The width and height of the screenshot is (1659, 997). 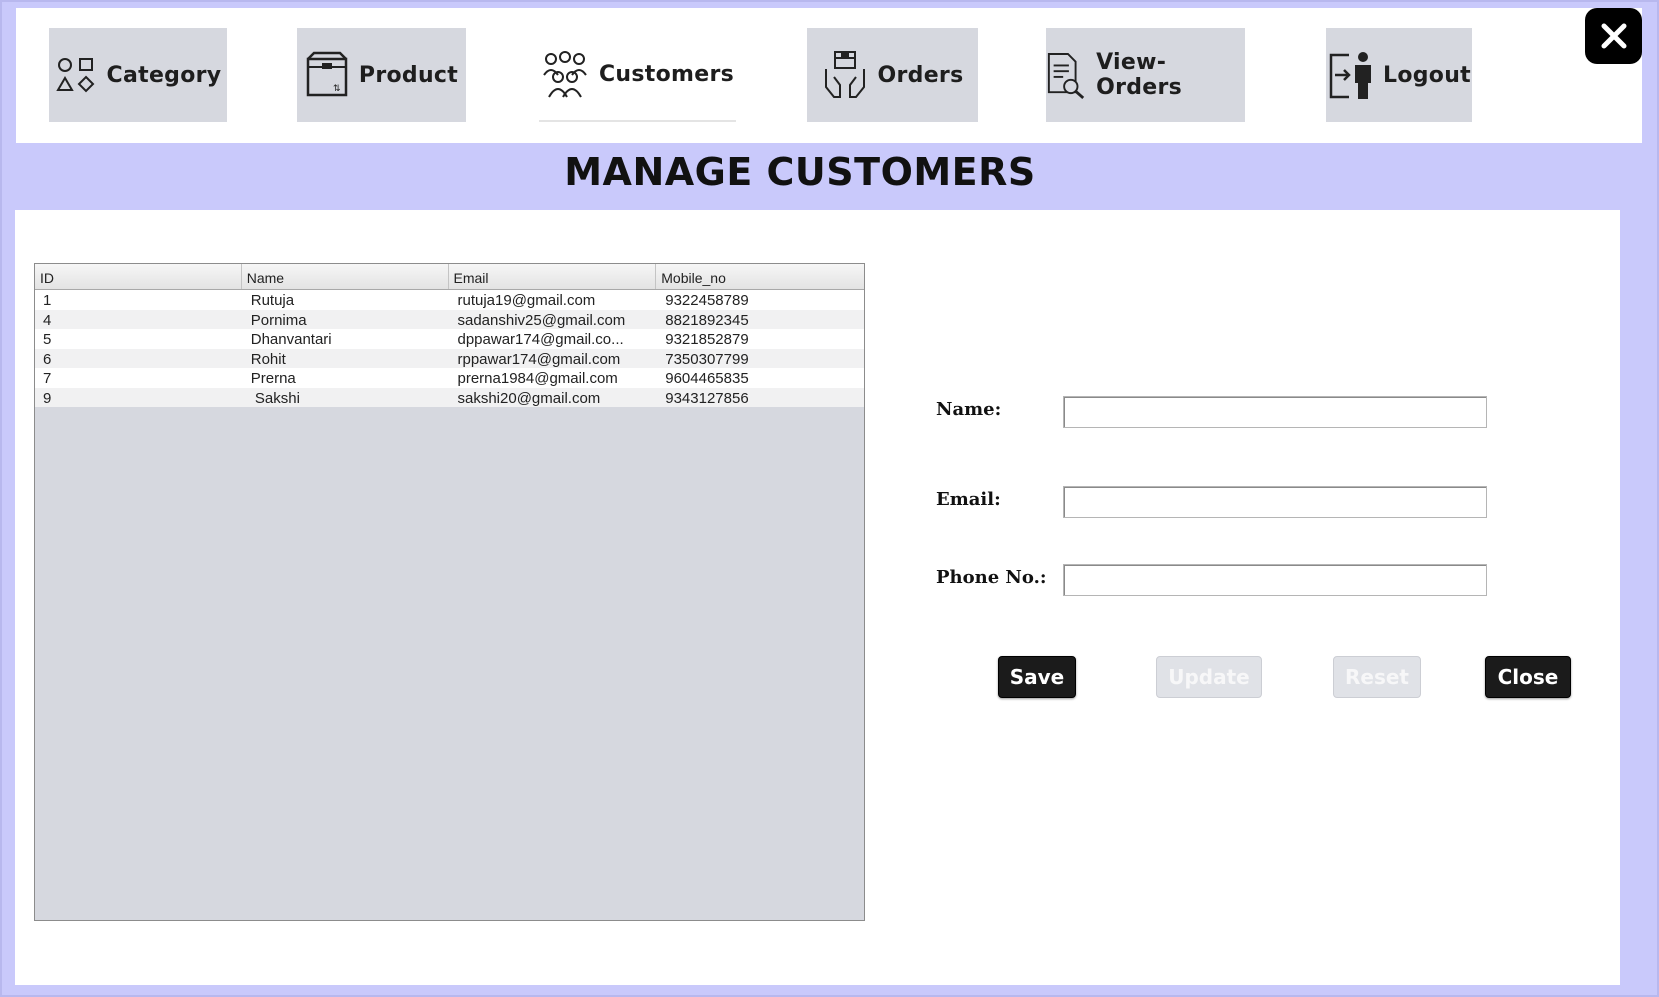 I want to click on close-icon, so click(x=1613, y=36).